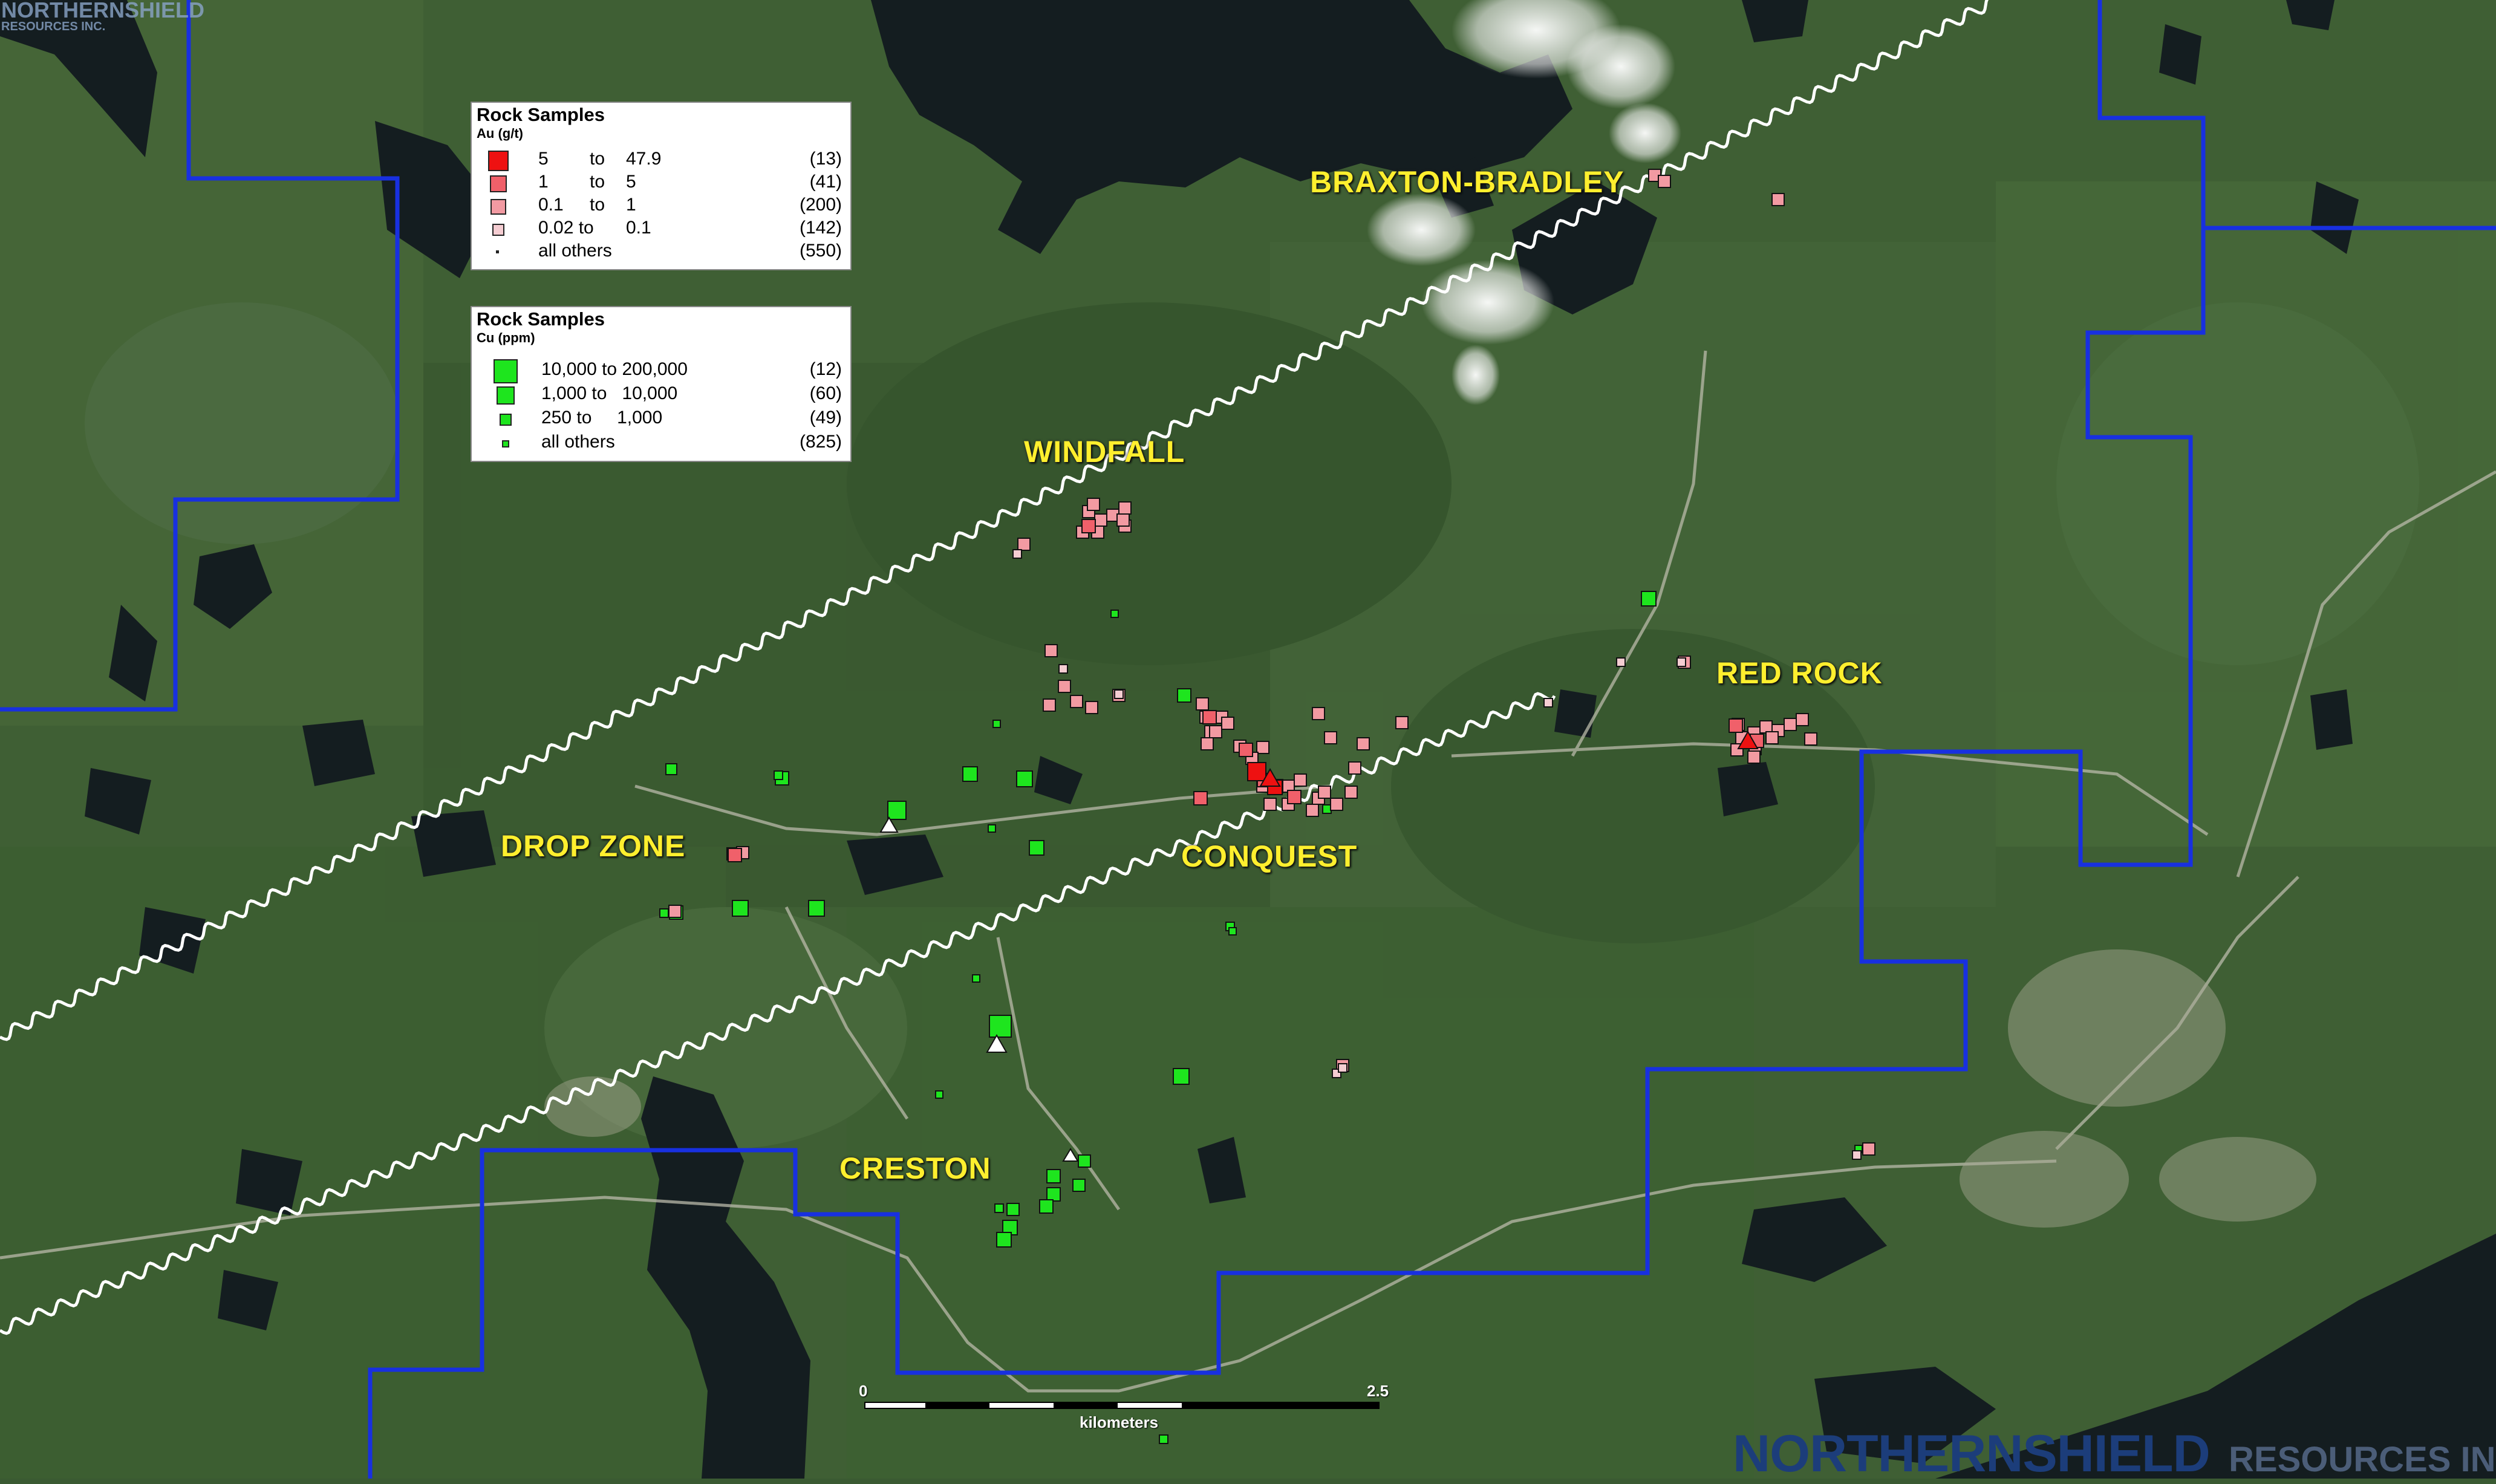 This screenshot has width=2496, height=1484. Describe the element at coordinates (631, 205) in the screenshot. I see `legend-au-to: 1` at that location.